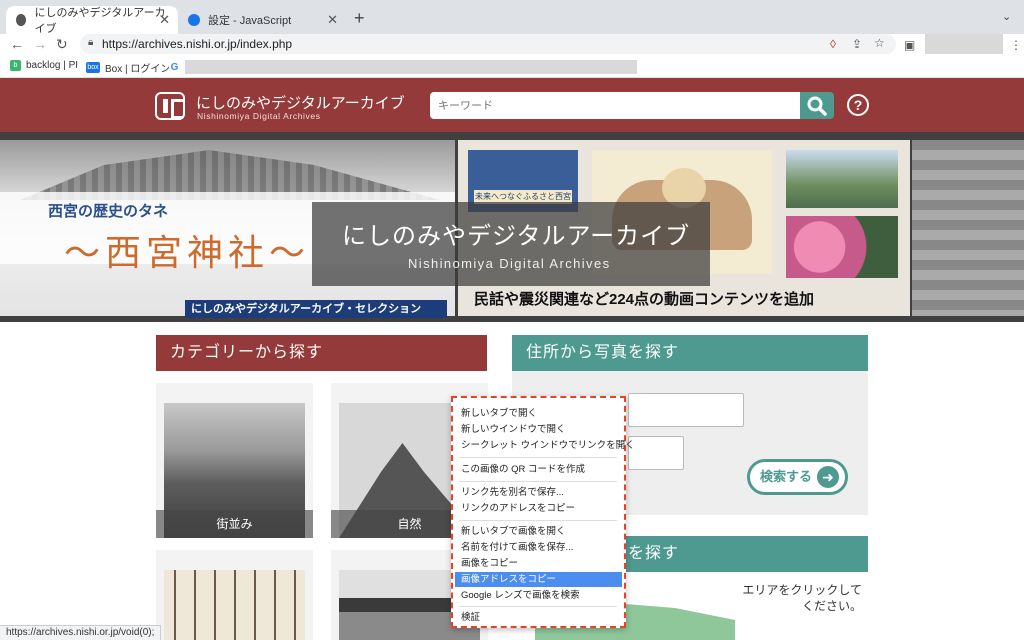  What do you see at coordinates (538, 595) in the screenshot?
I see `menu-search-image-lens: Google レンズで画像を検索` at bounding box center [538, 595].